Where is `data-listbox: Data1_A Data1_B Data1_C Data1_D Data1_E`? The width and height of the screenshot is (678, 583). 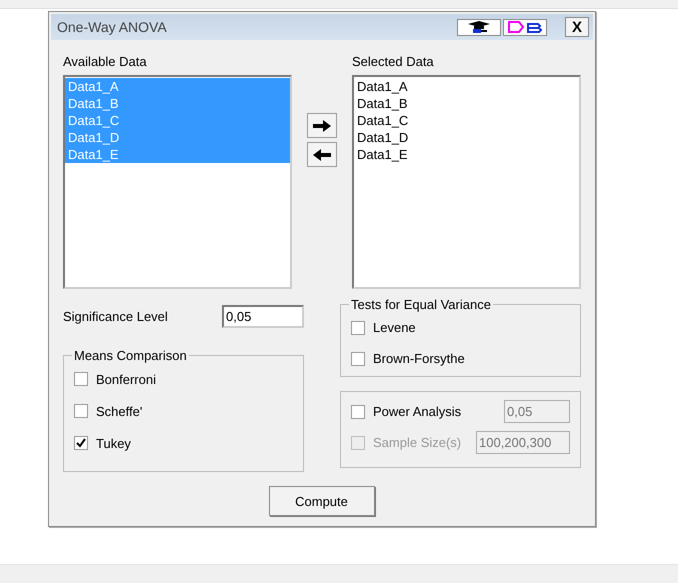
data-listbox: Data1_A Data1_B Data1_C Data1_D Data1_E is located at coordinates (466, 182).